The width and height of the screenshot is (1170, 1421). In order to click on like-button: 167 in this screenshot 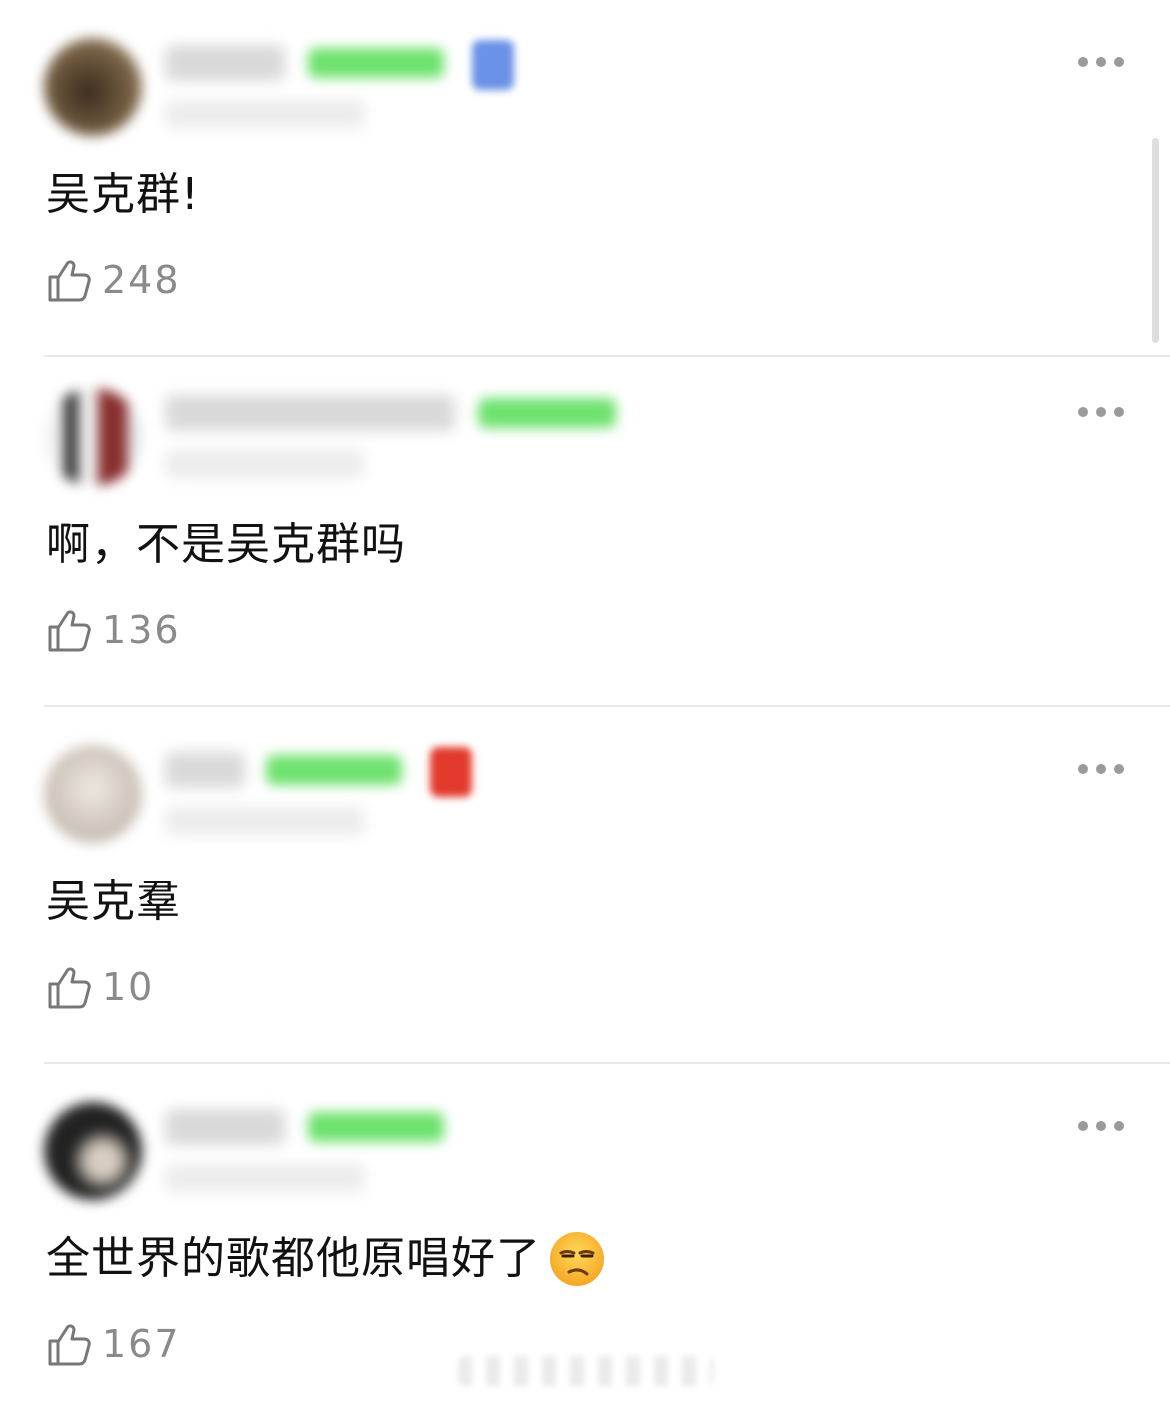, I will do `click(113, 1344)`.